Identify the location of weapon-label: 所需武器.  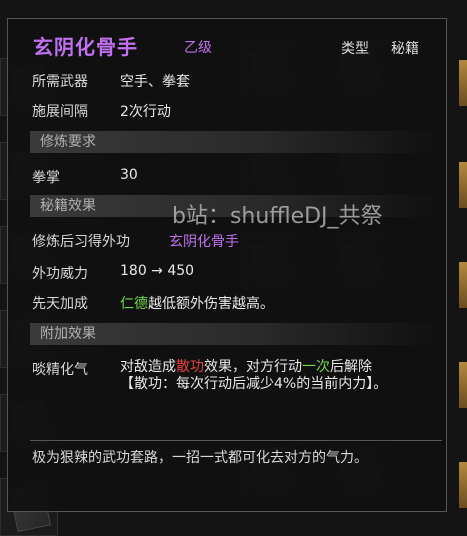
(60, 82).